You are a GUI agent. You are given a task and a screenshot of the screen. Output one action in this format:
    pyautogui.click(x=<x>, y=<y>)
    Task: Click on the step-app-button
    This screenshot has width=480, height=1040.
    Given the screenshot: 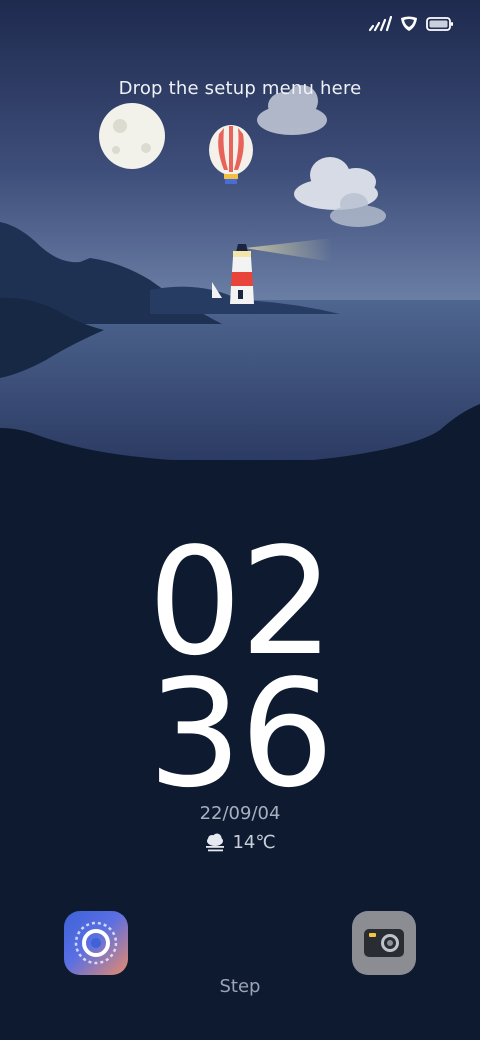 What is the action you would take?
    pyautogui.click(x=96, y=943)
    